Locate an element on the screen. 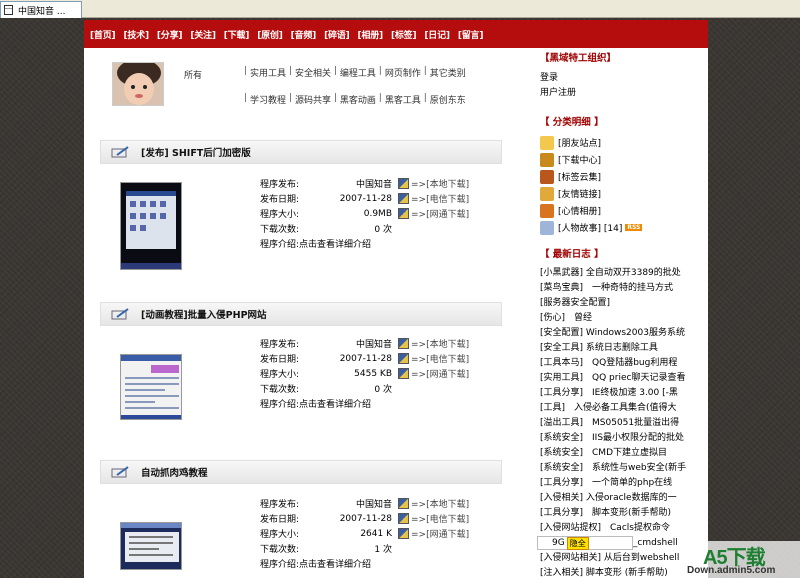 The height and width of the screenshot is (578, 800). log-item: [实用工具] QQ priec聊天记录查看 is located at coordinates (620, 378).